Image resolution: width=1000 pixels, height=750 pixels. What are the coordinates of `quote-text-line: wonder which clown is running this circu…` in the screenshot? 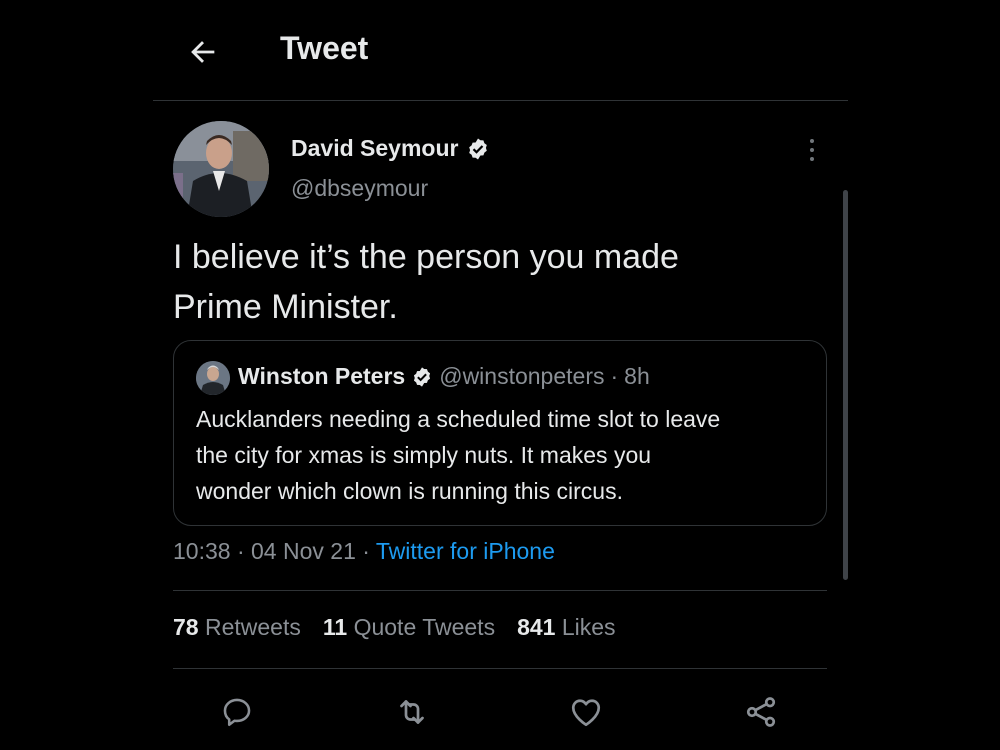 It's located at (409, 491).